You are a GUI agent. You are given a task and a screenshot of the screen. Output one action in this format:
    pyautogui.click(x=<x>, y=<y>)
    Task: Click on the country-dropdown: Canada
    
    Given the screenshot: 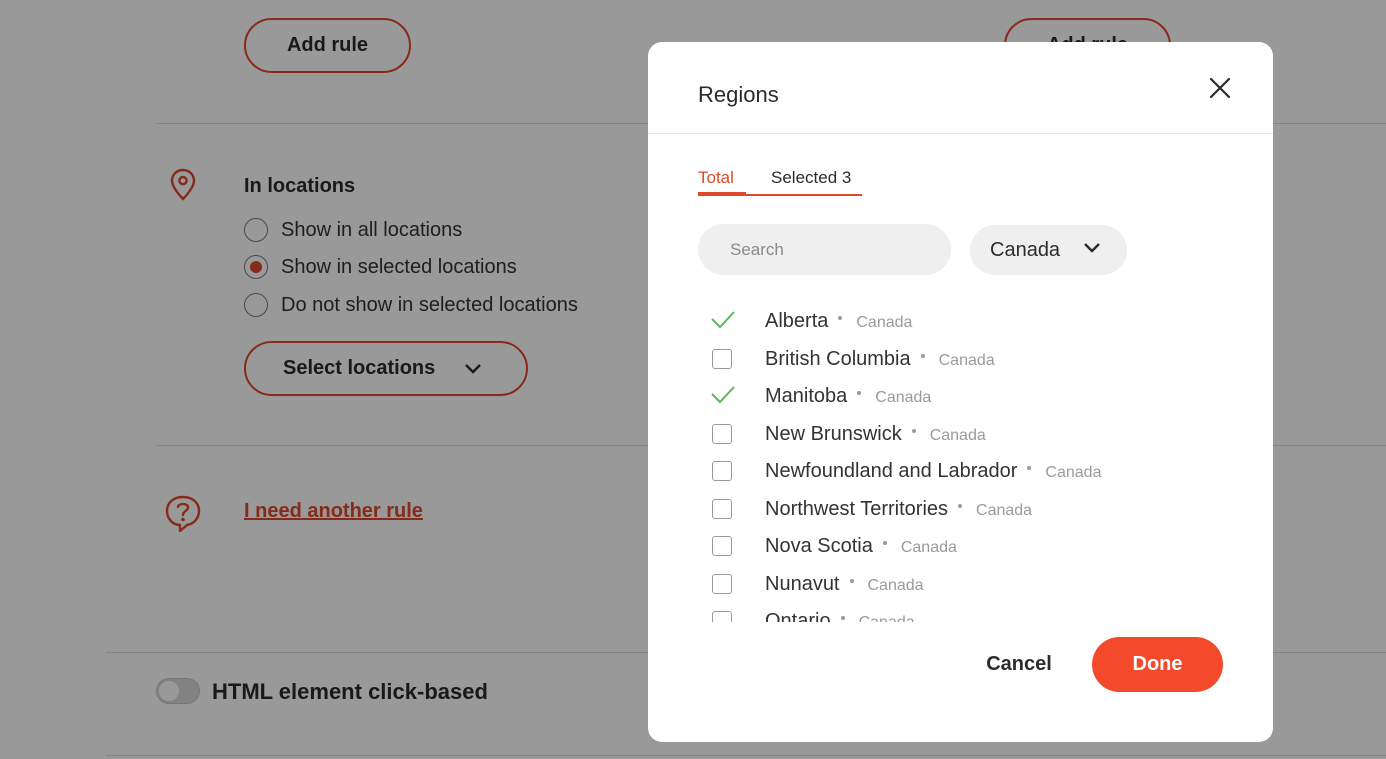 What is the action you would take?
    pyautogui.click(x=1048, y=250)
    